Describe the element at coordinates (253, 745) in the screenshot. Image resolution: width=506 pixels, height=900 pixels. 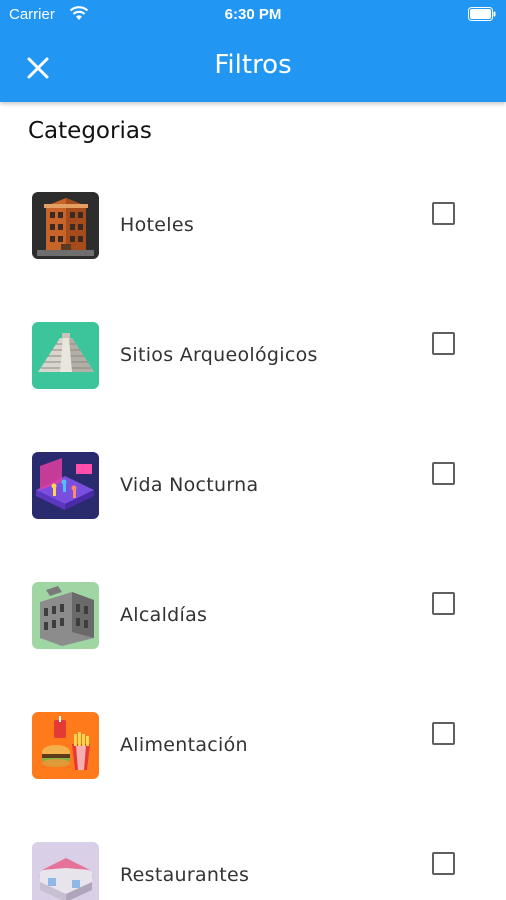
I see `category-item-alimentacion: Alimentación` at that location.